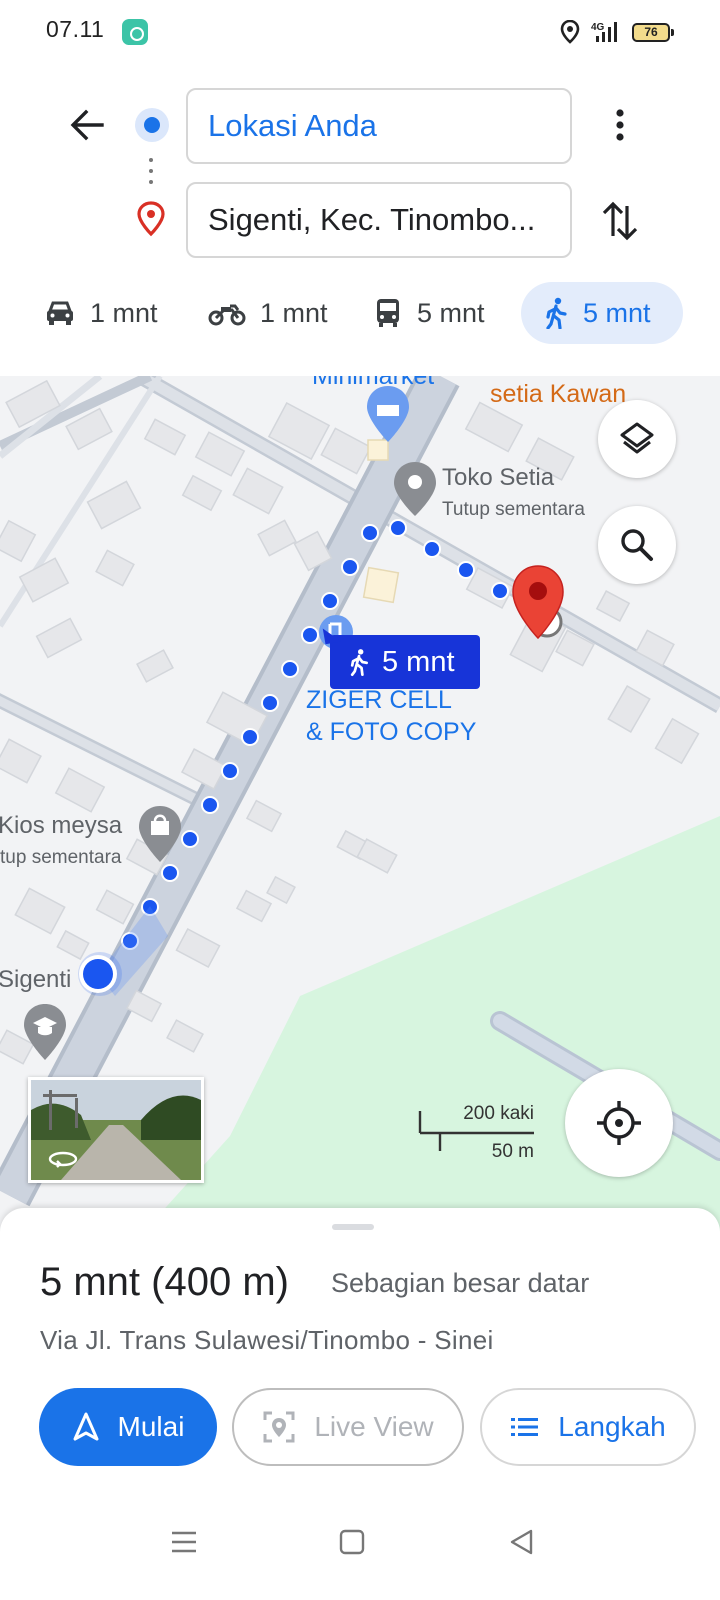  Describe the element at coordinates (598, 27) in the screenshot. I see `network-type-label: 4G` at that location.